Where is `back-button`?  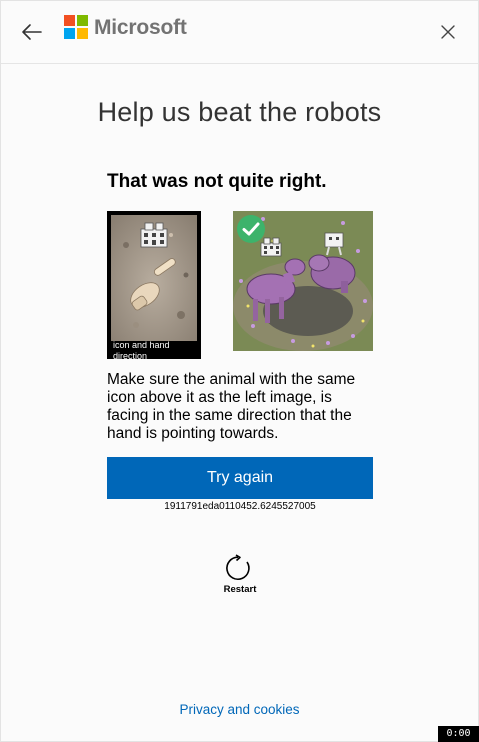
back-button is located at coordinates (32, 32).